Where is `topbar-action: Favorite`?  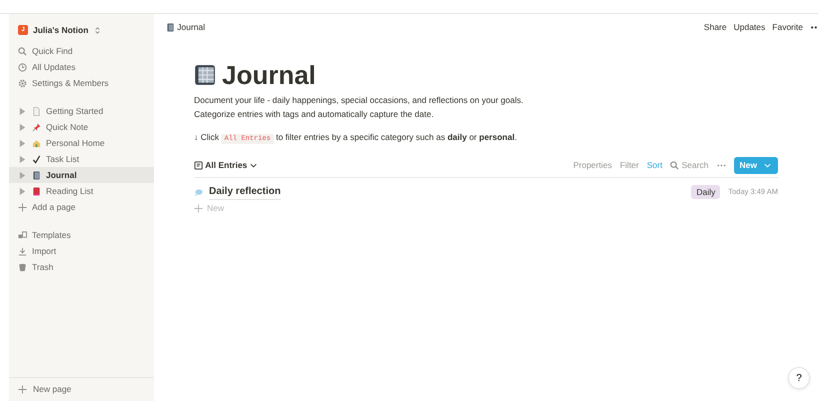 topbar-action: Favorite is located at coordinates (787, 27).